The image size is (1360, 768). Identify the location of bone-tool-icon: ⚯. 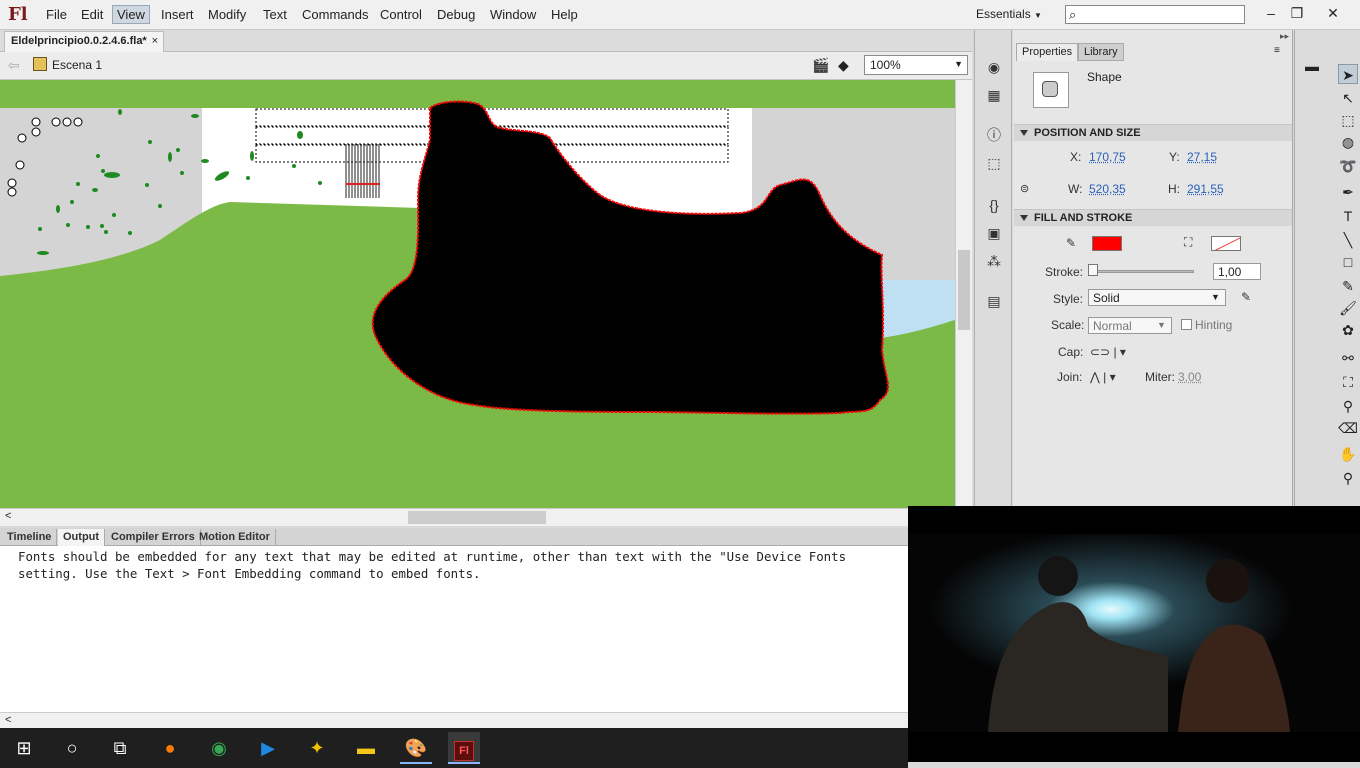
(1348, 358).